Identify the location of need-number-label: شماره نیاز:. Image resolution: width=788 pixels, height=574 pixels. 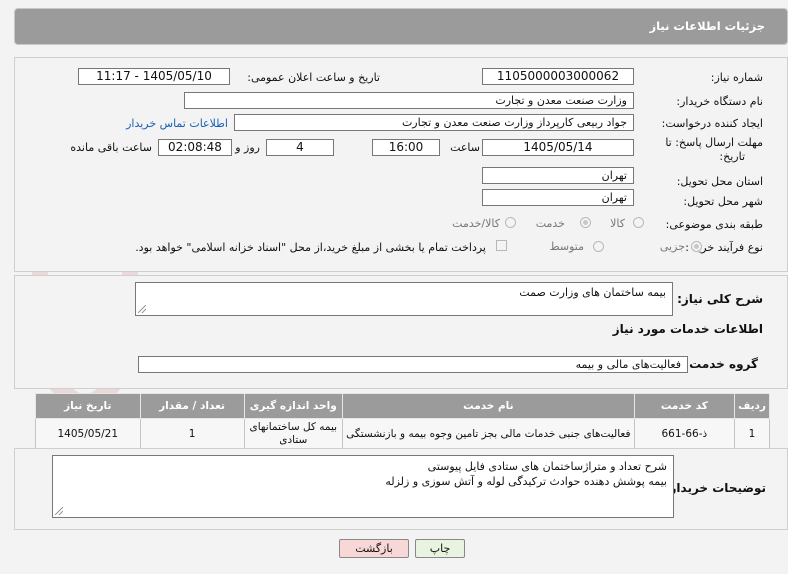
(736, 77).